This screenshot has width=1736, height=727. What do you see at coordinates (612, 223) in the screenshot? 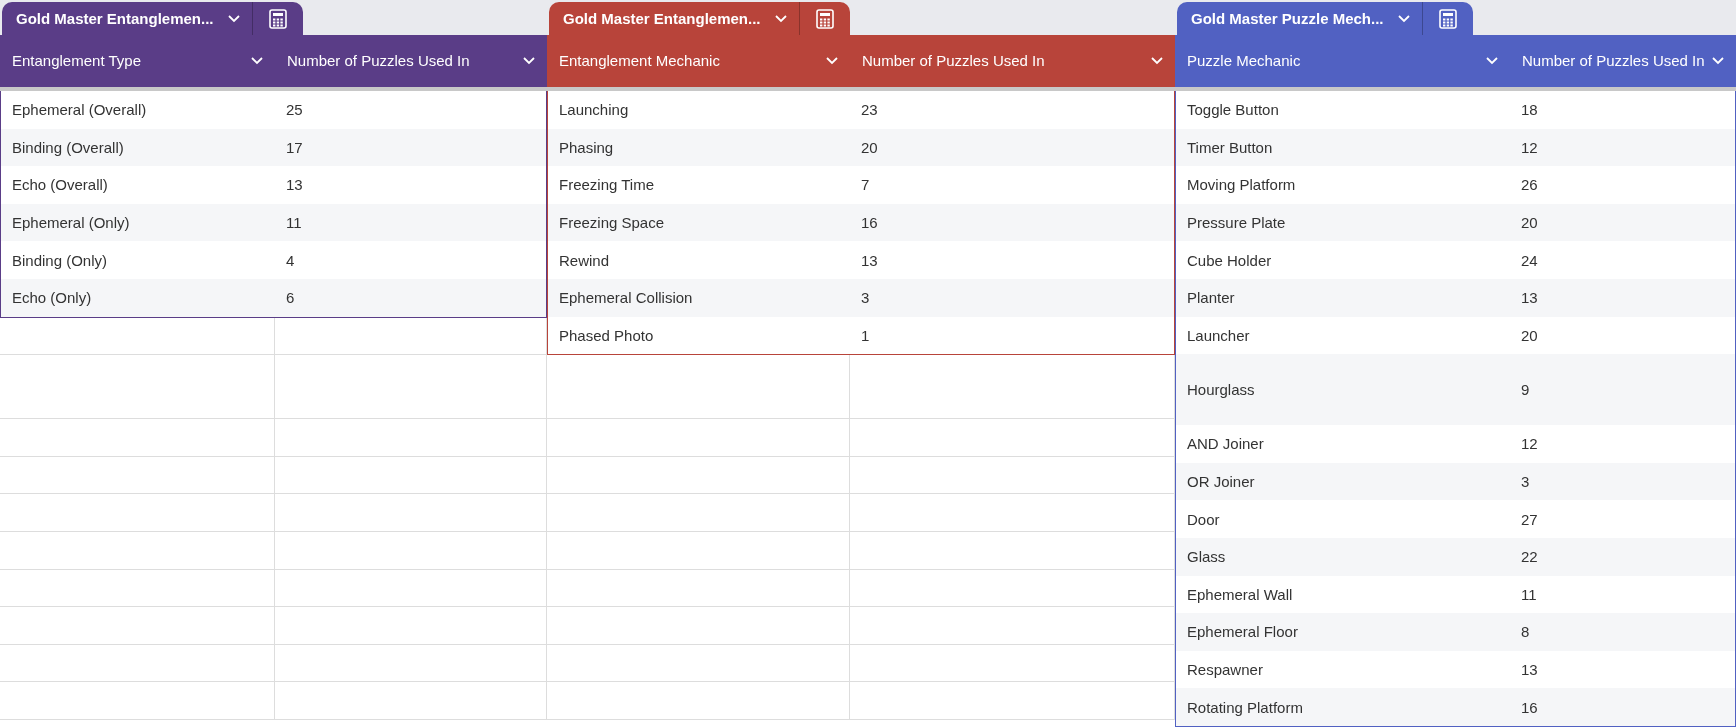
I see `table-cell-text: Freezing Space` at bounding box center [612, 223].